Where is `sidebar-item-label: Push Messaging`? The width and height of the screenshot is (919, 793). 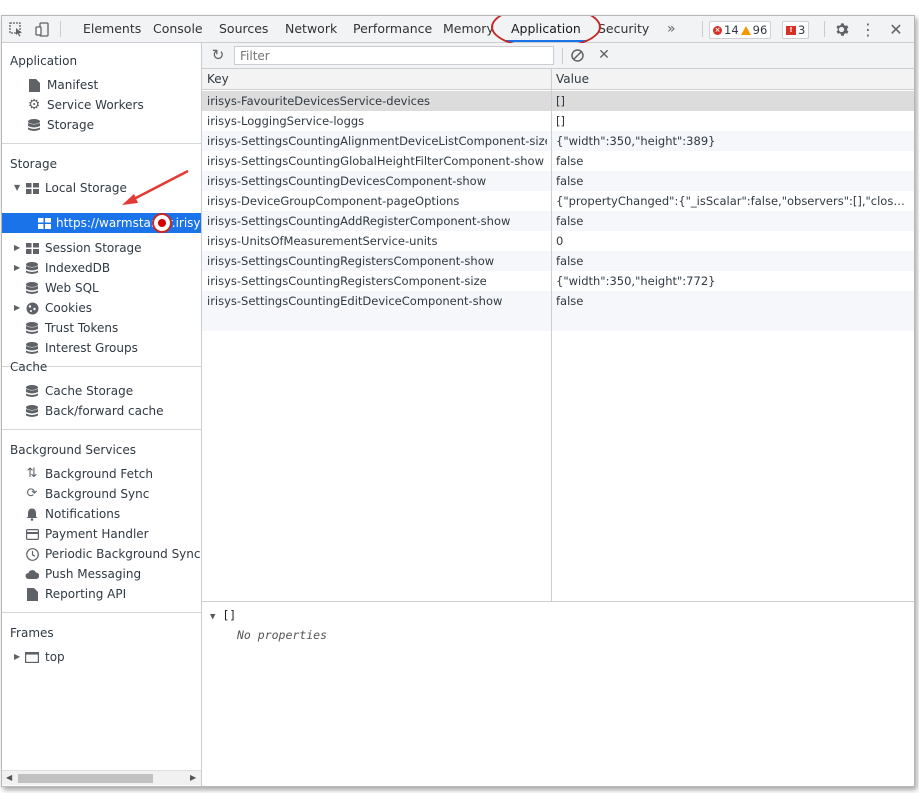 sidebar-item-label: Push Messaging is located at coordinates (93, 574).